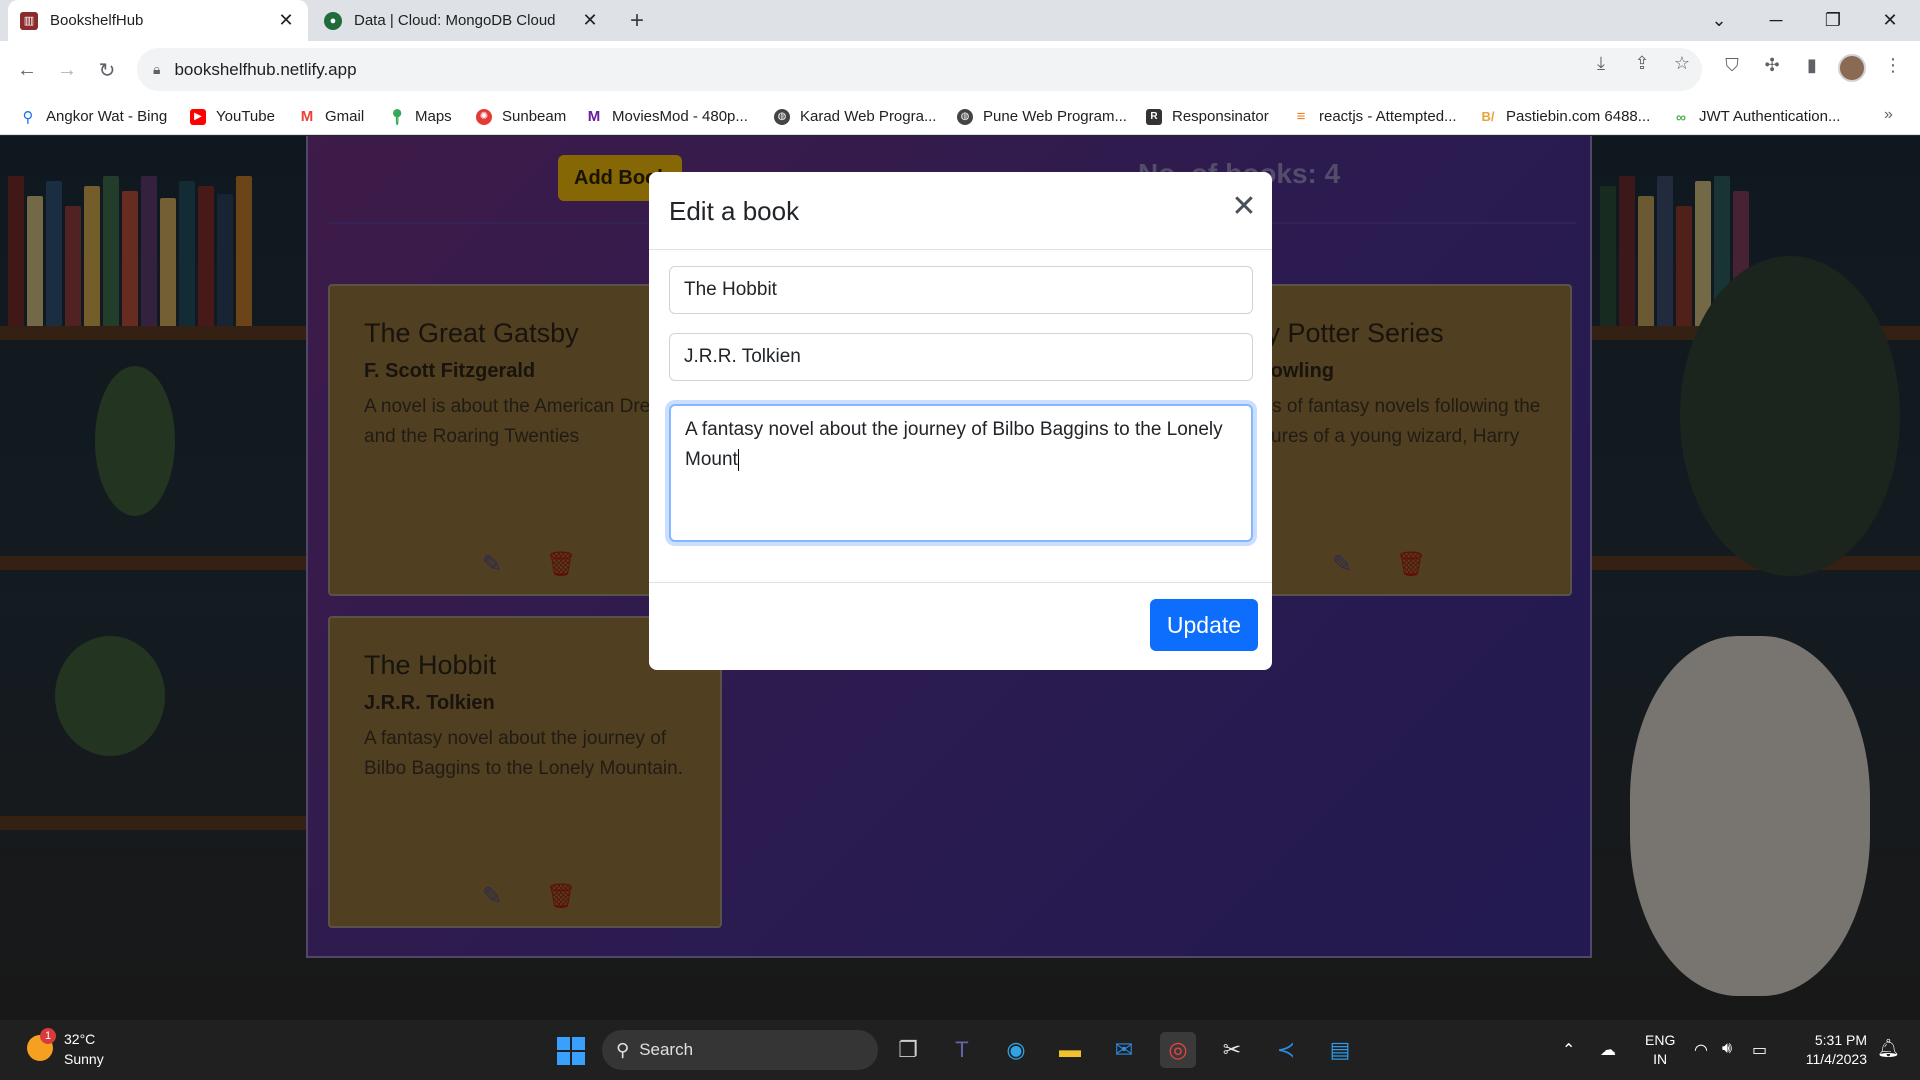 Image resolution: width=1920 pixels, height=1080 pixels. What do you see at coordinates (1831, 1050) in the screenshot?
I see `clock: 5:31 PM 11/4/2023` at bounding box center [1831, 1050].